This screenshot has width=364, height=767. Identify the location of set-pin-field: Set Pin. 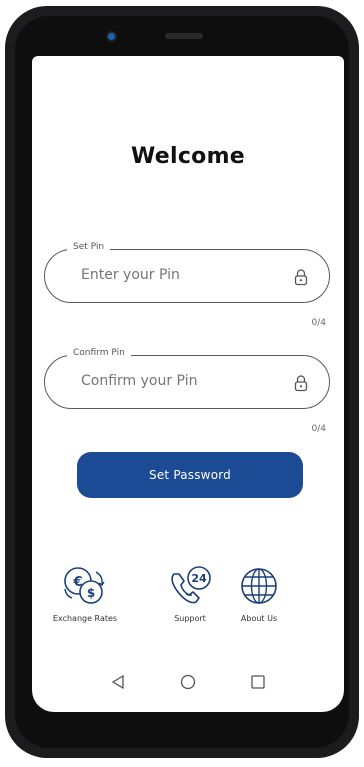
(187, 272).